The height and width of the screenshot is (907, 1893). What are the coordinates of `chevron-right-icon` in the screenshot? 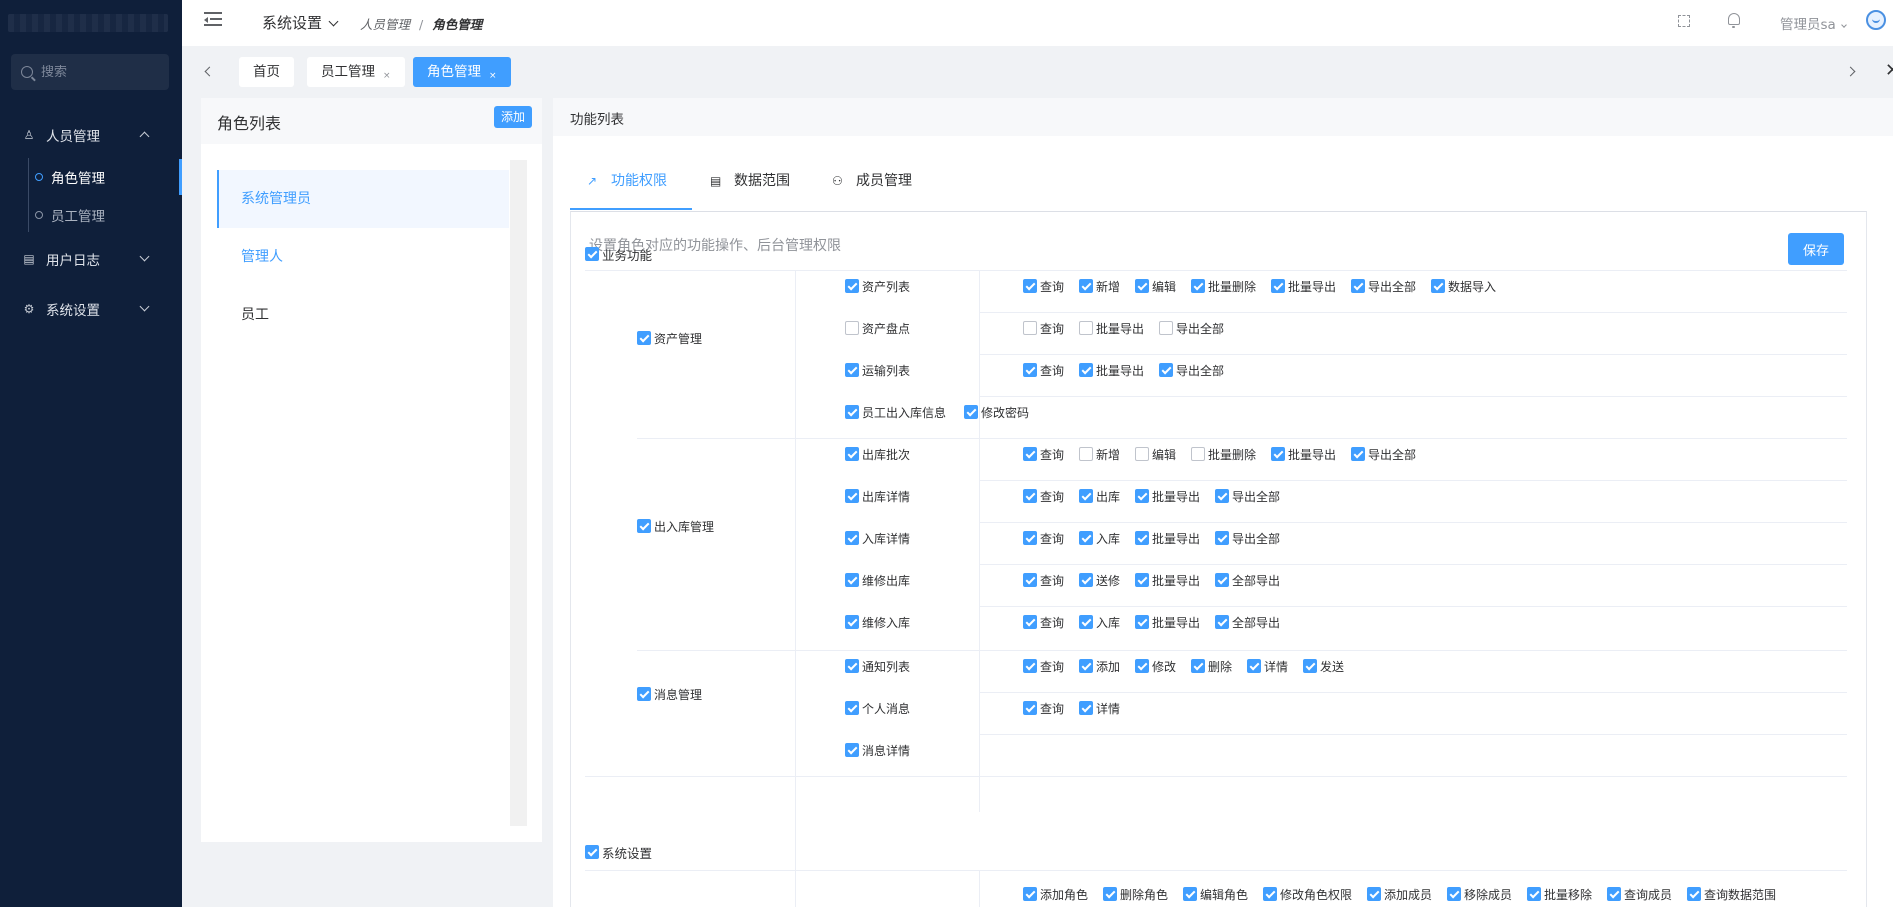 It's located at (1850, 71).